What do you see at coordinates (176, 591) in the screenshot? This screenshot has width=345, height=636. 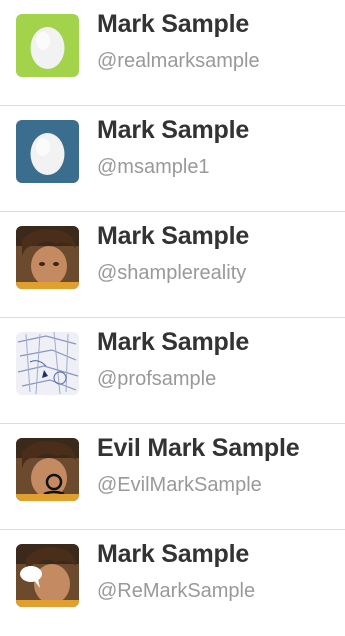 I see `account-handle: @ReMarkSample` at bounding box center [176, 591].